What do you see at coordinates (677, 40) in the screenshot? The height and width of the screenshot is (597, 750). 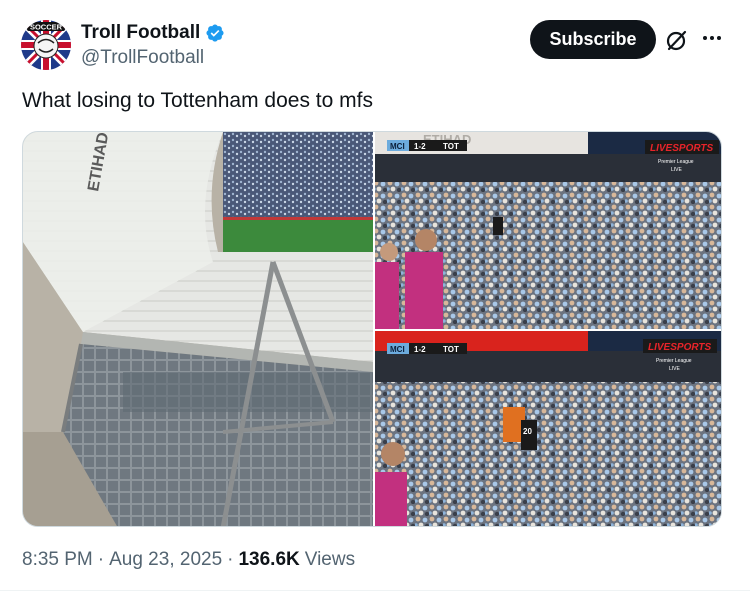 I see `grok-icon` at bounding box center [677, 40].